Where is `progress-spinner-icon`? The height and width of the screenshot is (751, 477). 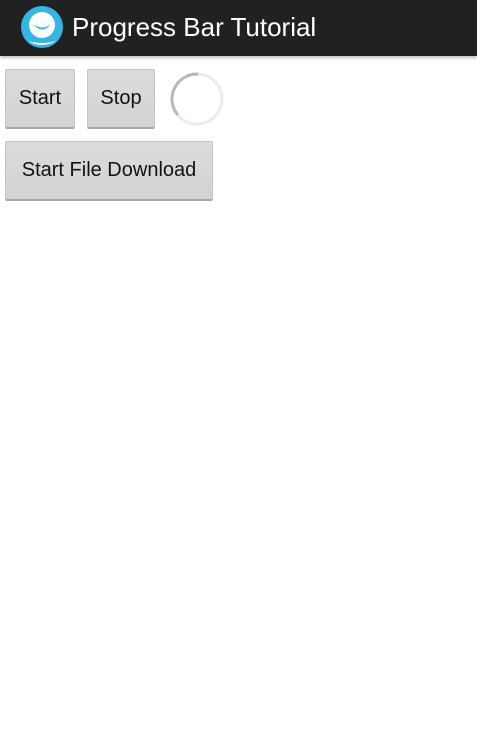
progress-spinner-icon is located at coordinates (197, 99).